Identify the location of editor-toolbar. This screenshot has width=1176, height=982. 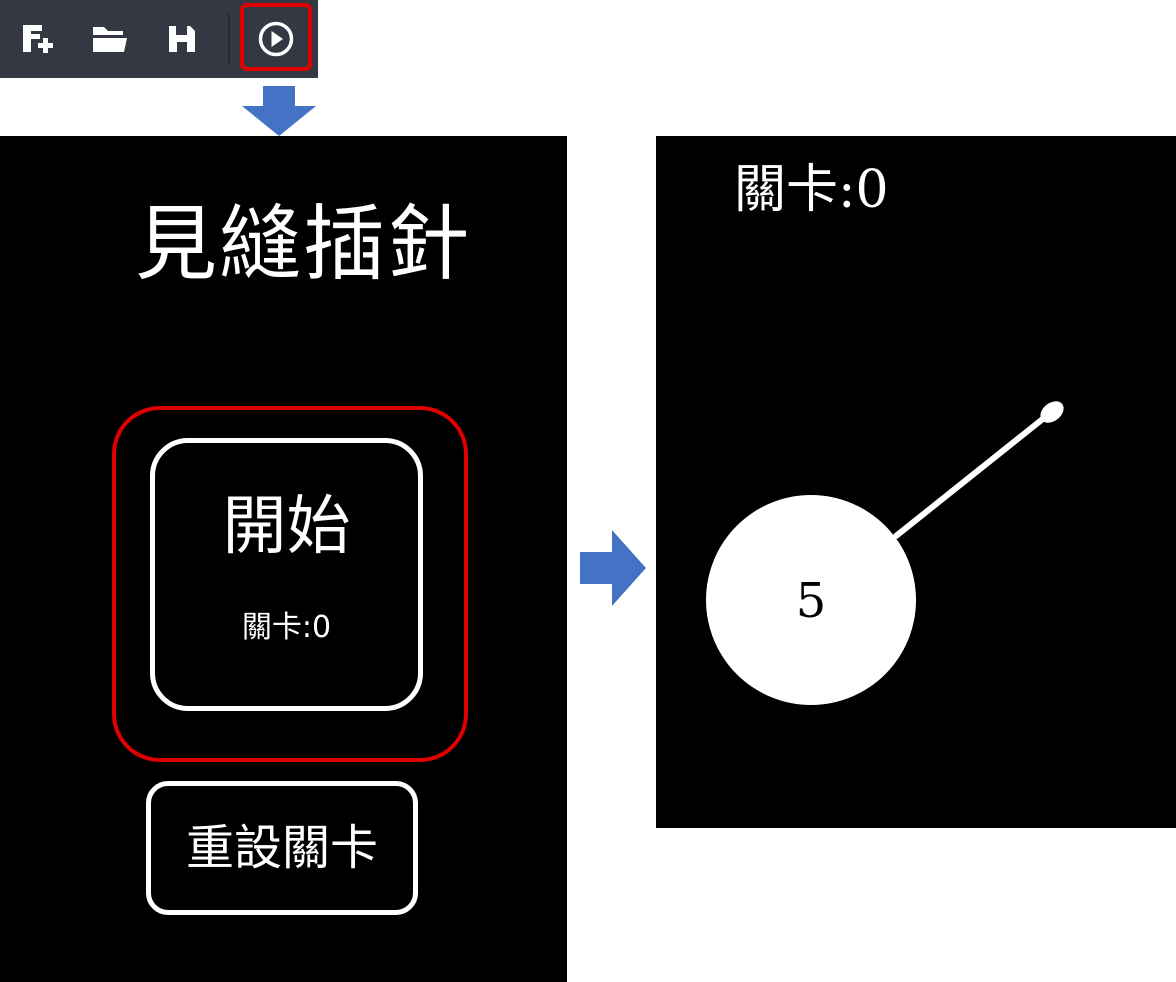
(159, 39).